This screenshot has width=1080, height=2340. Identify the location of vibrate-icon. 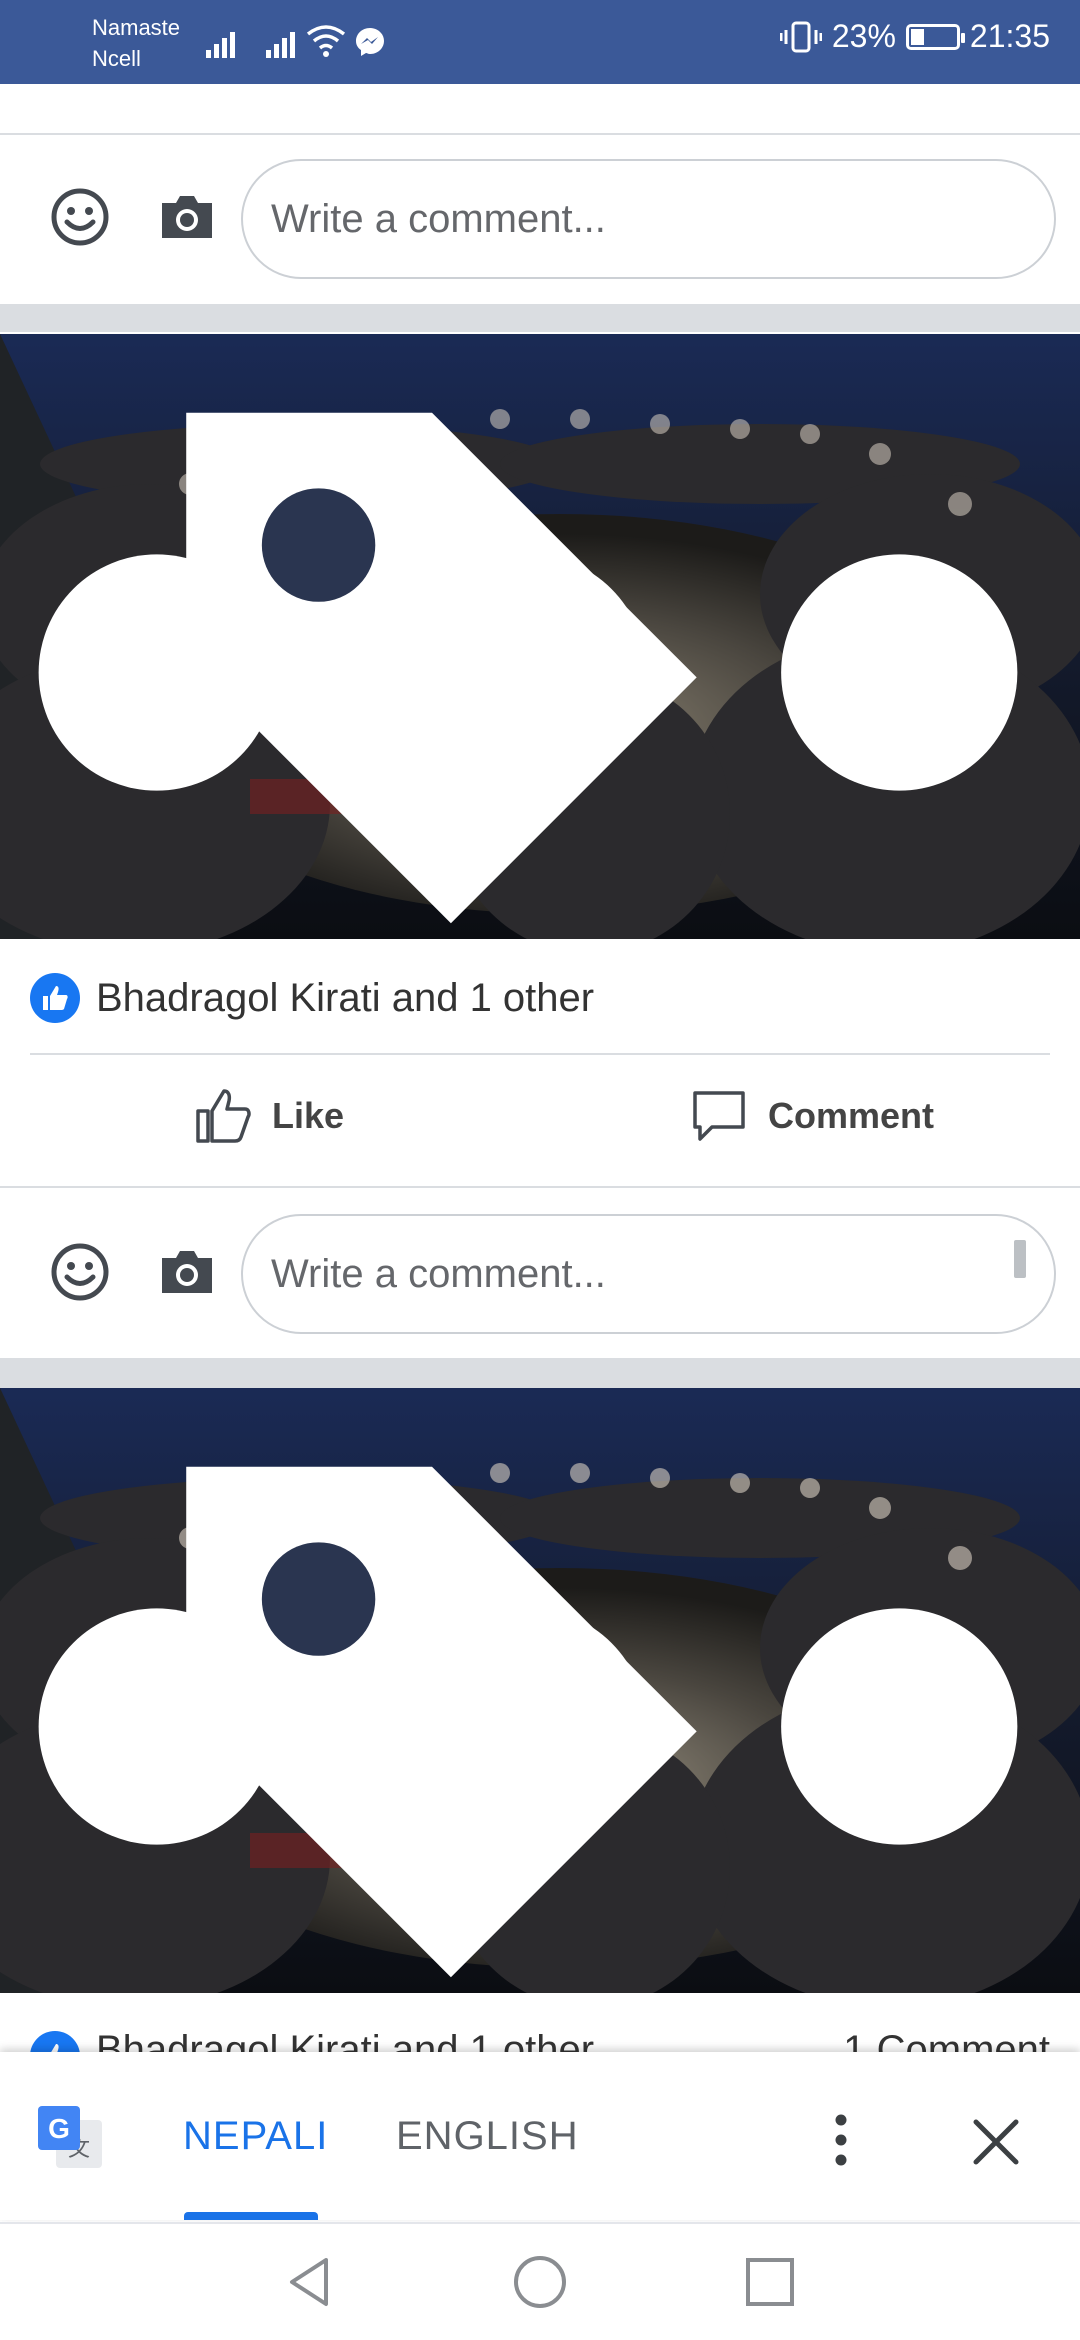
(800, 36).